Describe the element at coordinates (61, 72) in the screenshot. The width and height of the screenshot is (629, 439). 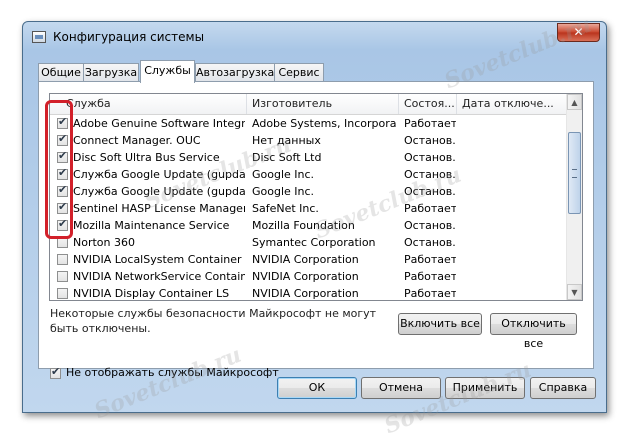
I see `tab-general: Общие` at that location.